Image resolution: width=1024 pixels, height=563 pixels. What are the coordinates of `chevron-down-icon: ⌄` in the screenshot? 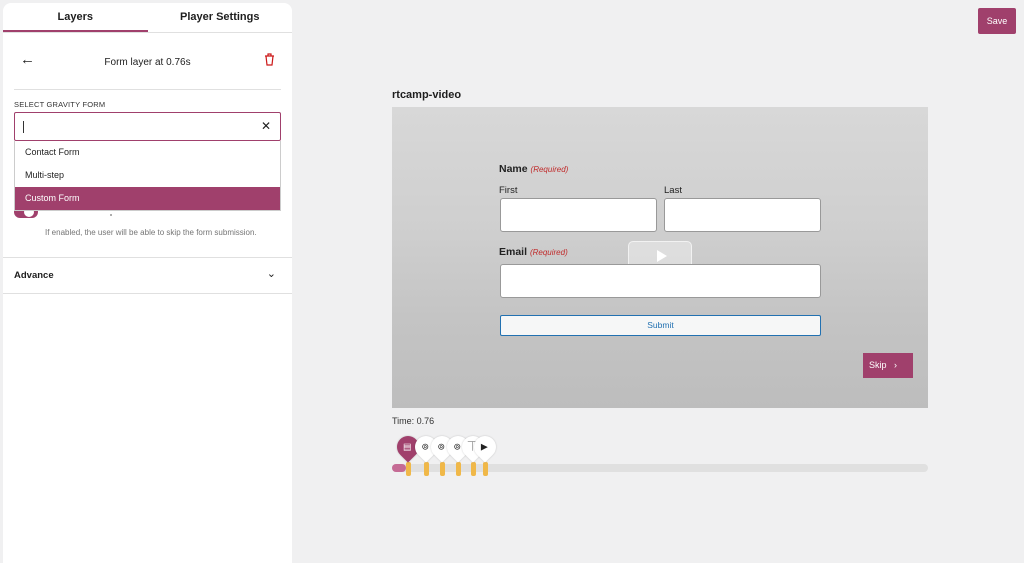 It's located at (271, 274).